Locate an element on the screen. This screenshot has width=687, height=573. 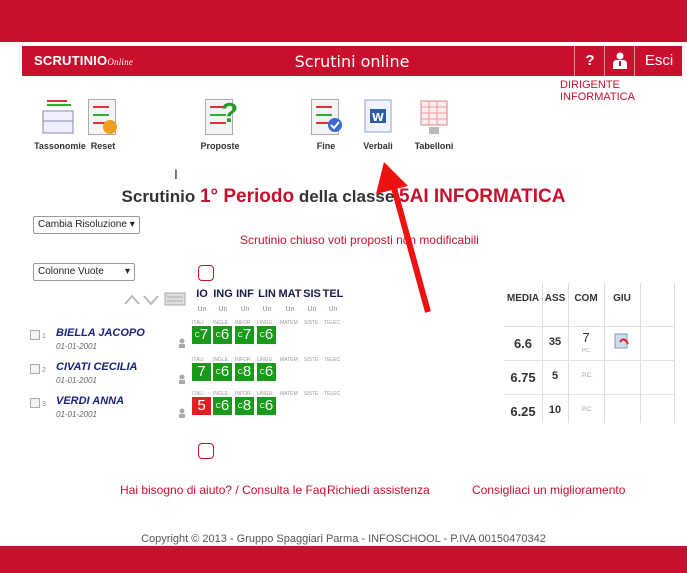
toolbar-verbali: W Verbali is located at coordinates (378, 124).